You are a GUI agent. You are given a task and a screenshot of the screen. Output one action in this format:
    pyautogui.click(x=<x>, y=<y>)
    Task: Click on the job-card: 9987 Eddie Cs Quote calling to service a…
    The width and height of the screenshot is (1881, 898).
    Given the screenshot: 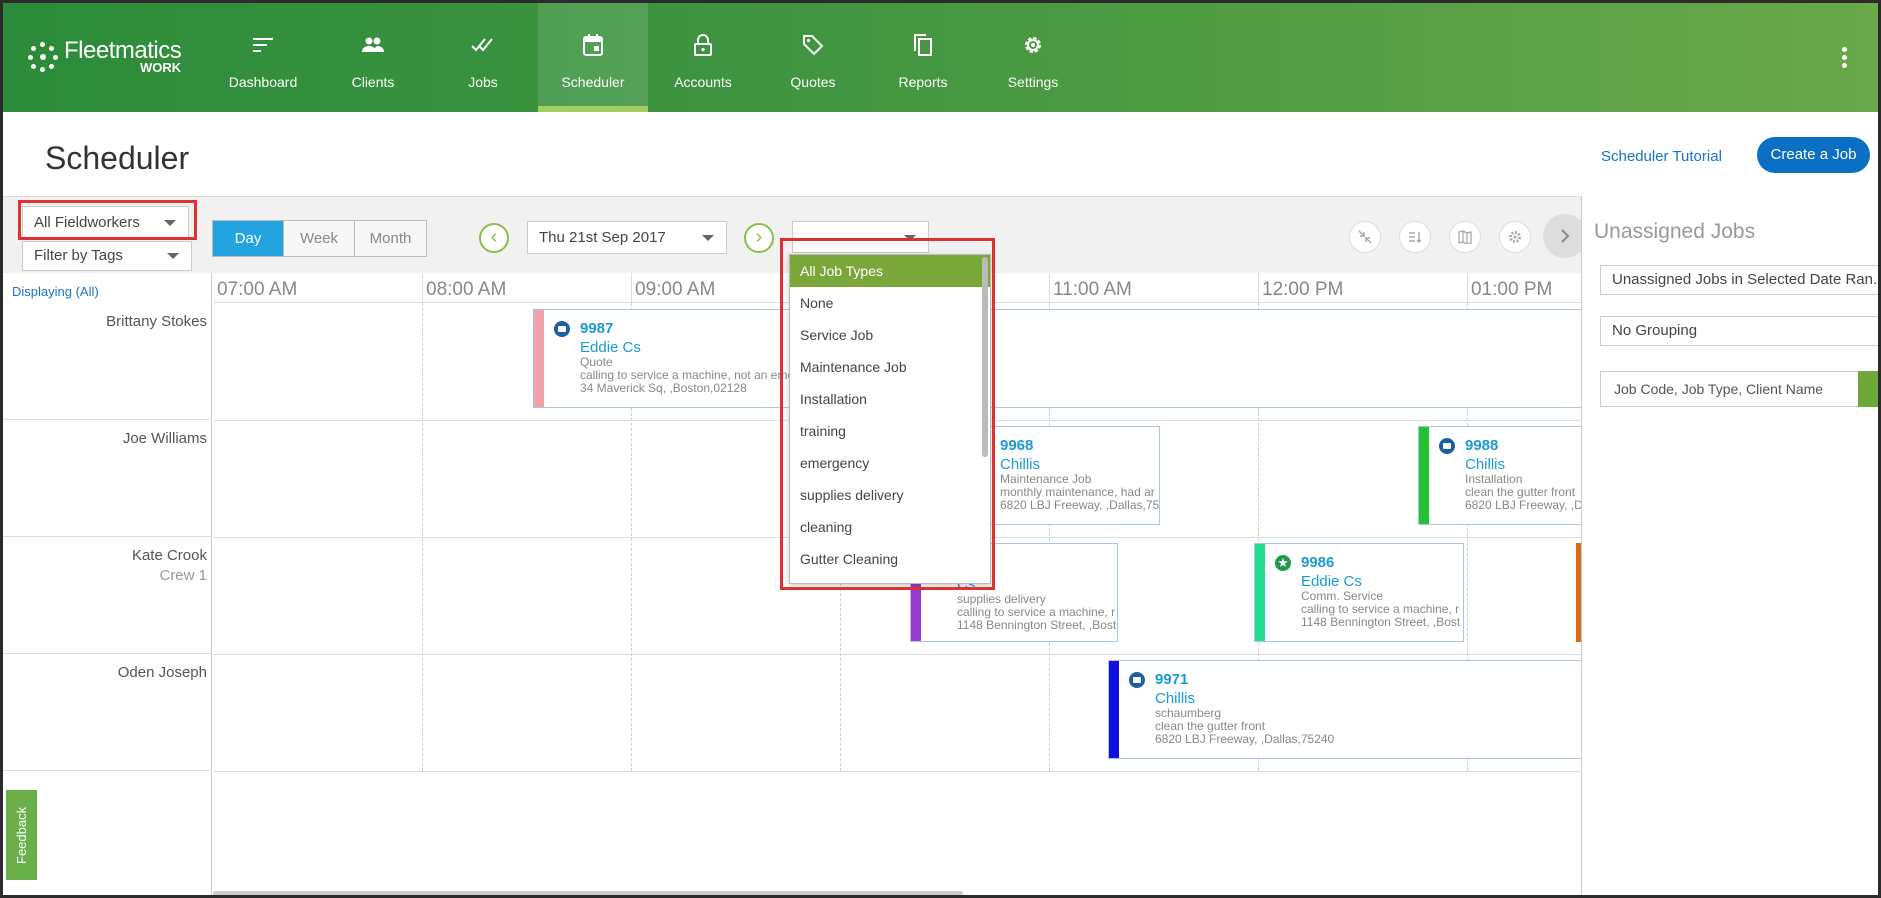 What is the action you would take?
    pyautogui.click(x=1058, y=358)
    